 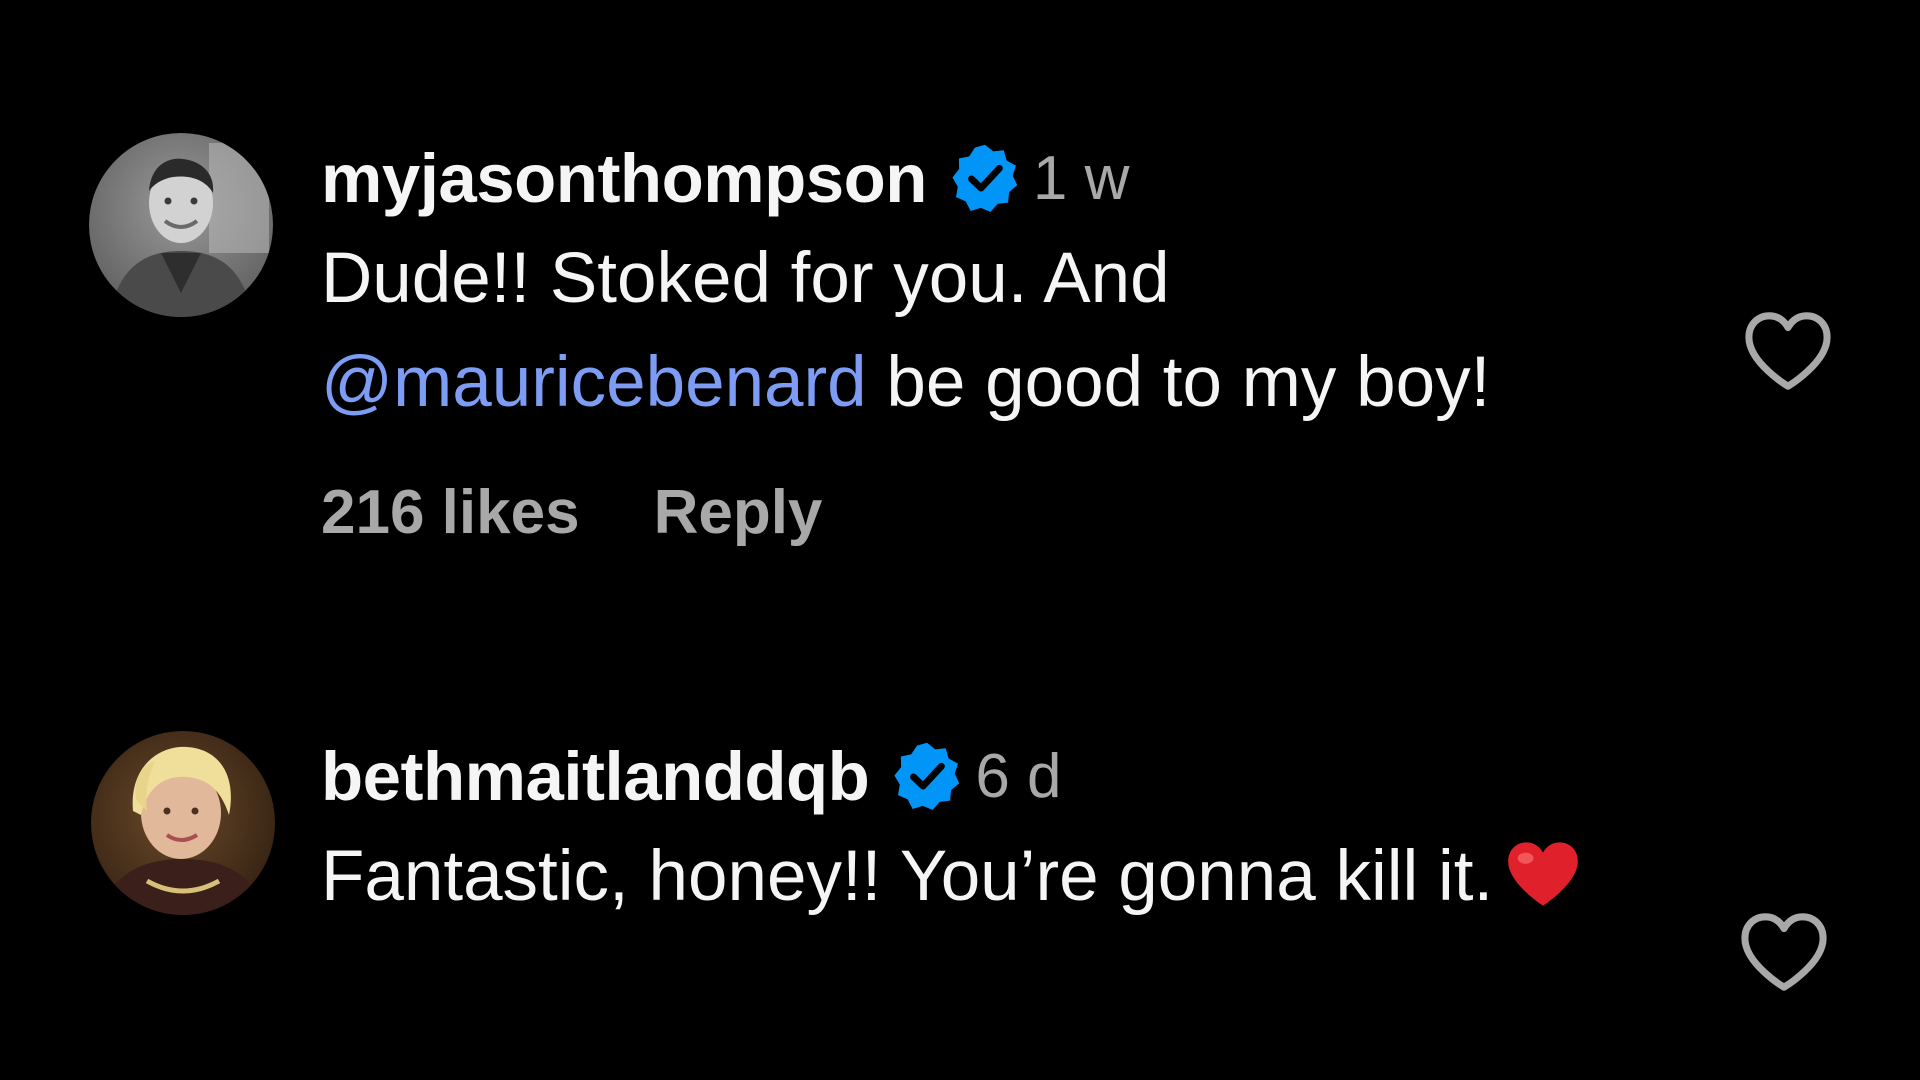 What do you see at coordinates (745, 278) in the screenshot?
I see `comment-text-part: Dude!! Stoked for you. And` at bounding box center [745, 278].